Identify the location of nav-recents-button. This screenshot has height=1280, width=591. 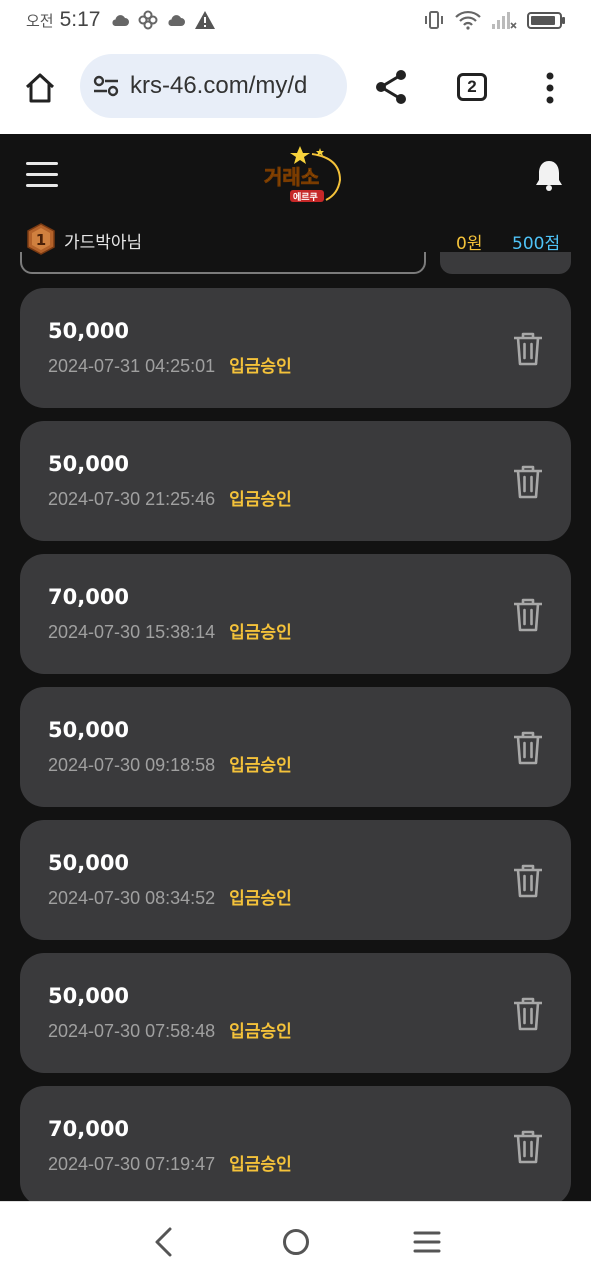
(427, 1242).